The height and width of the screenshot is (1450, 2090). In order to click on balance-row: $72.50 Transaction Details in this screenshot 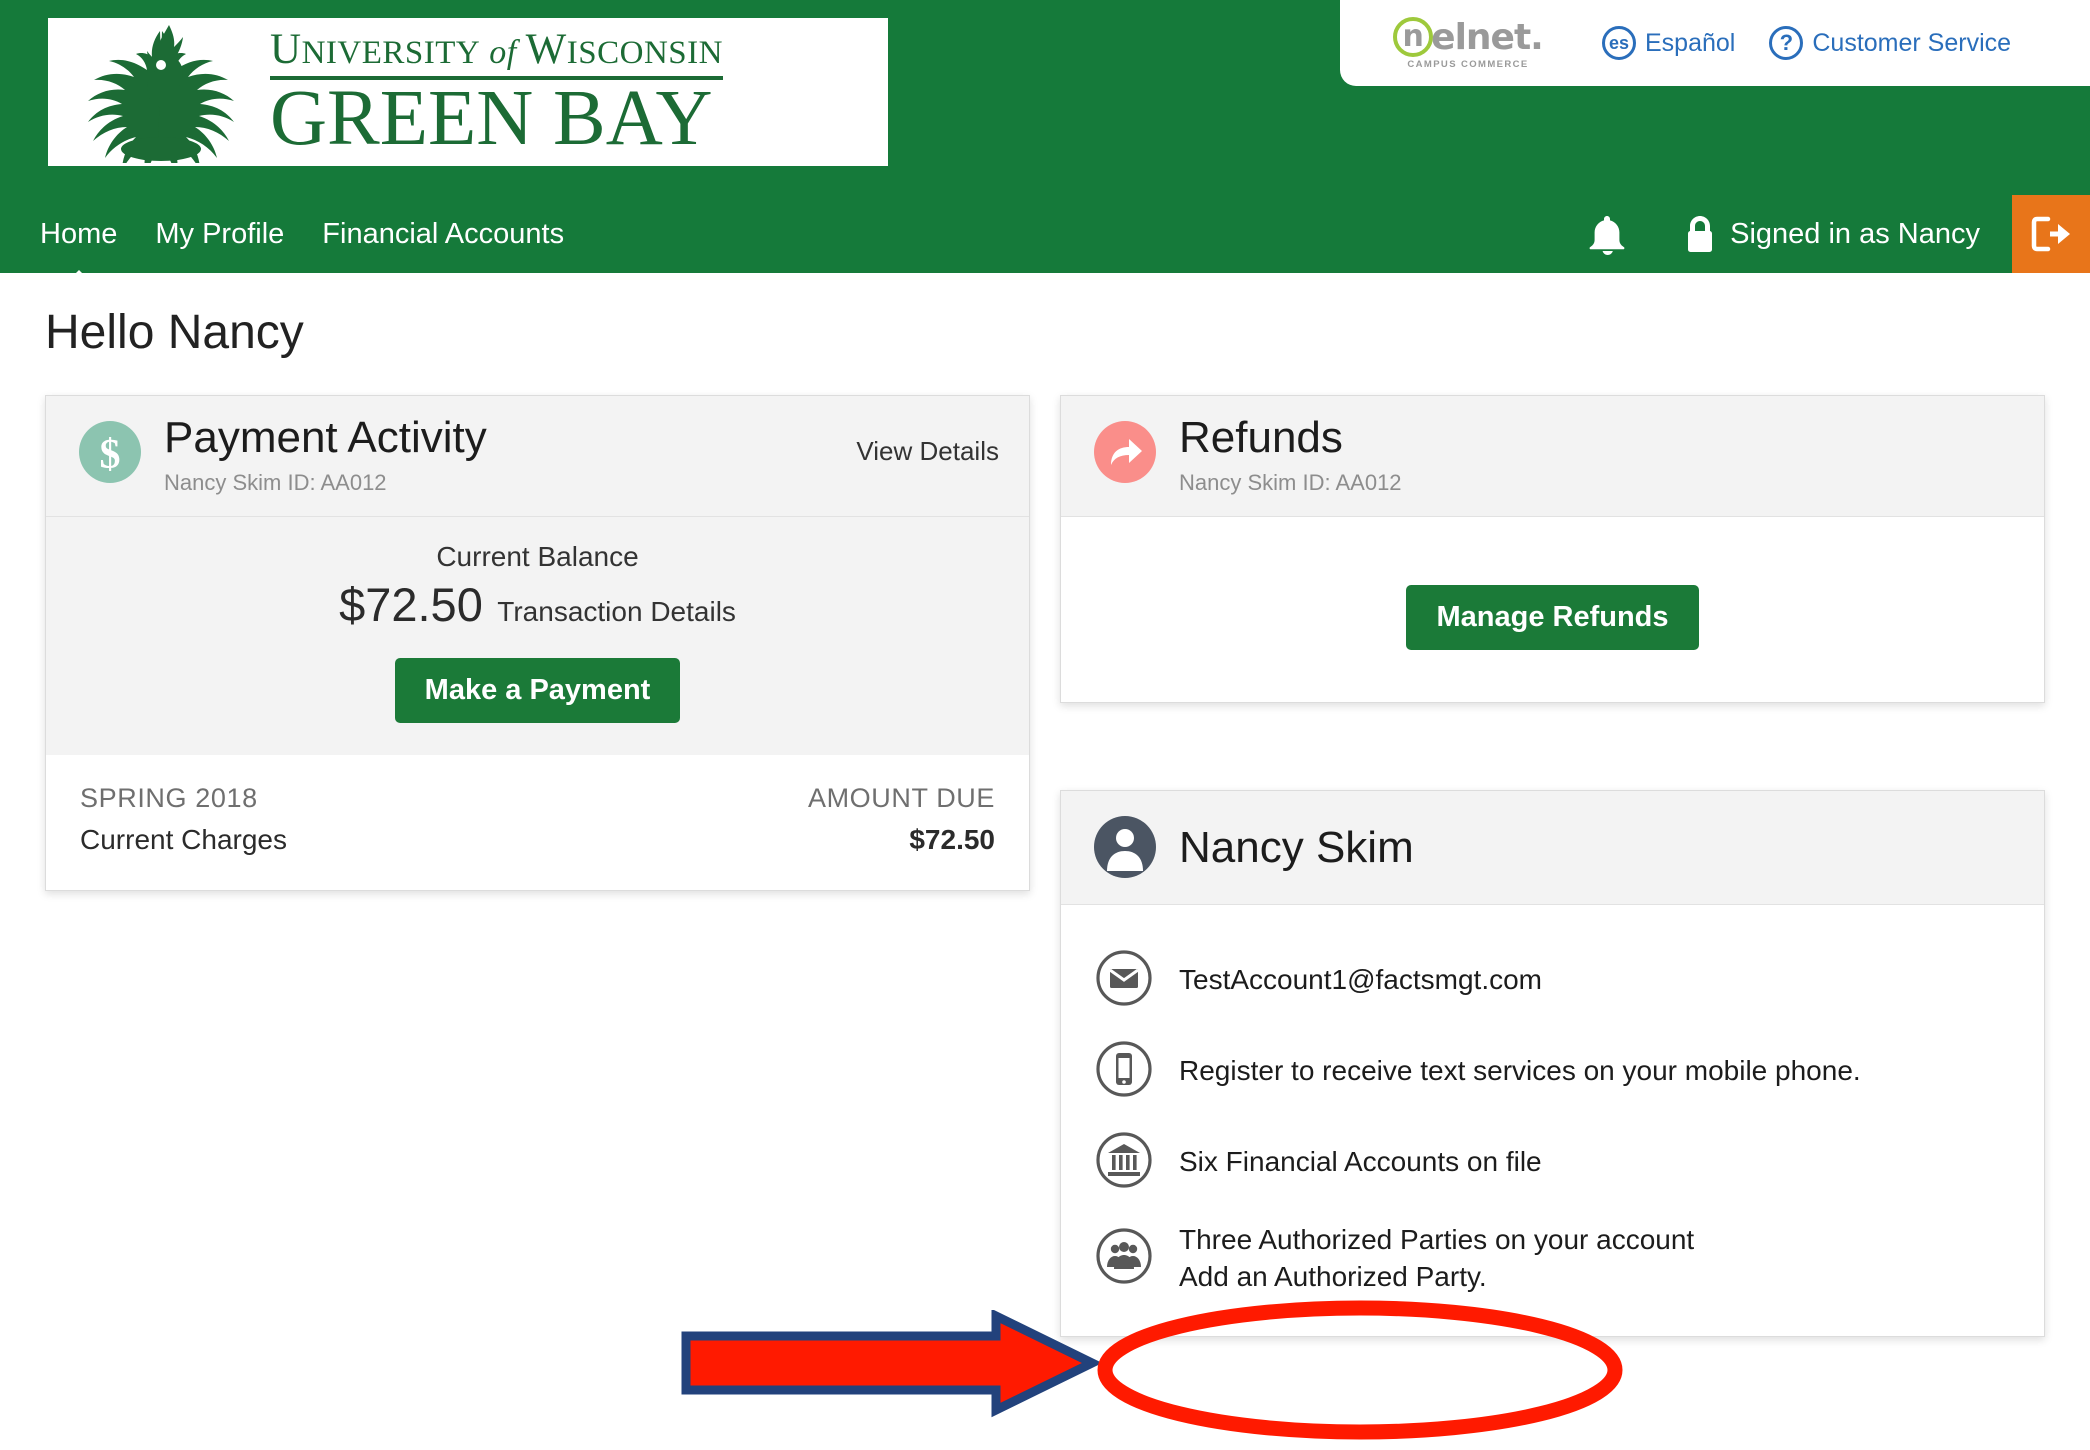, I will do `click(537, 604)`.